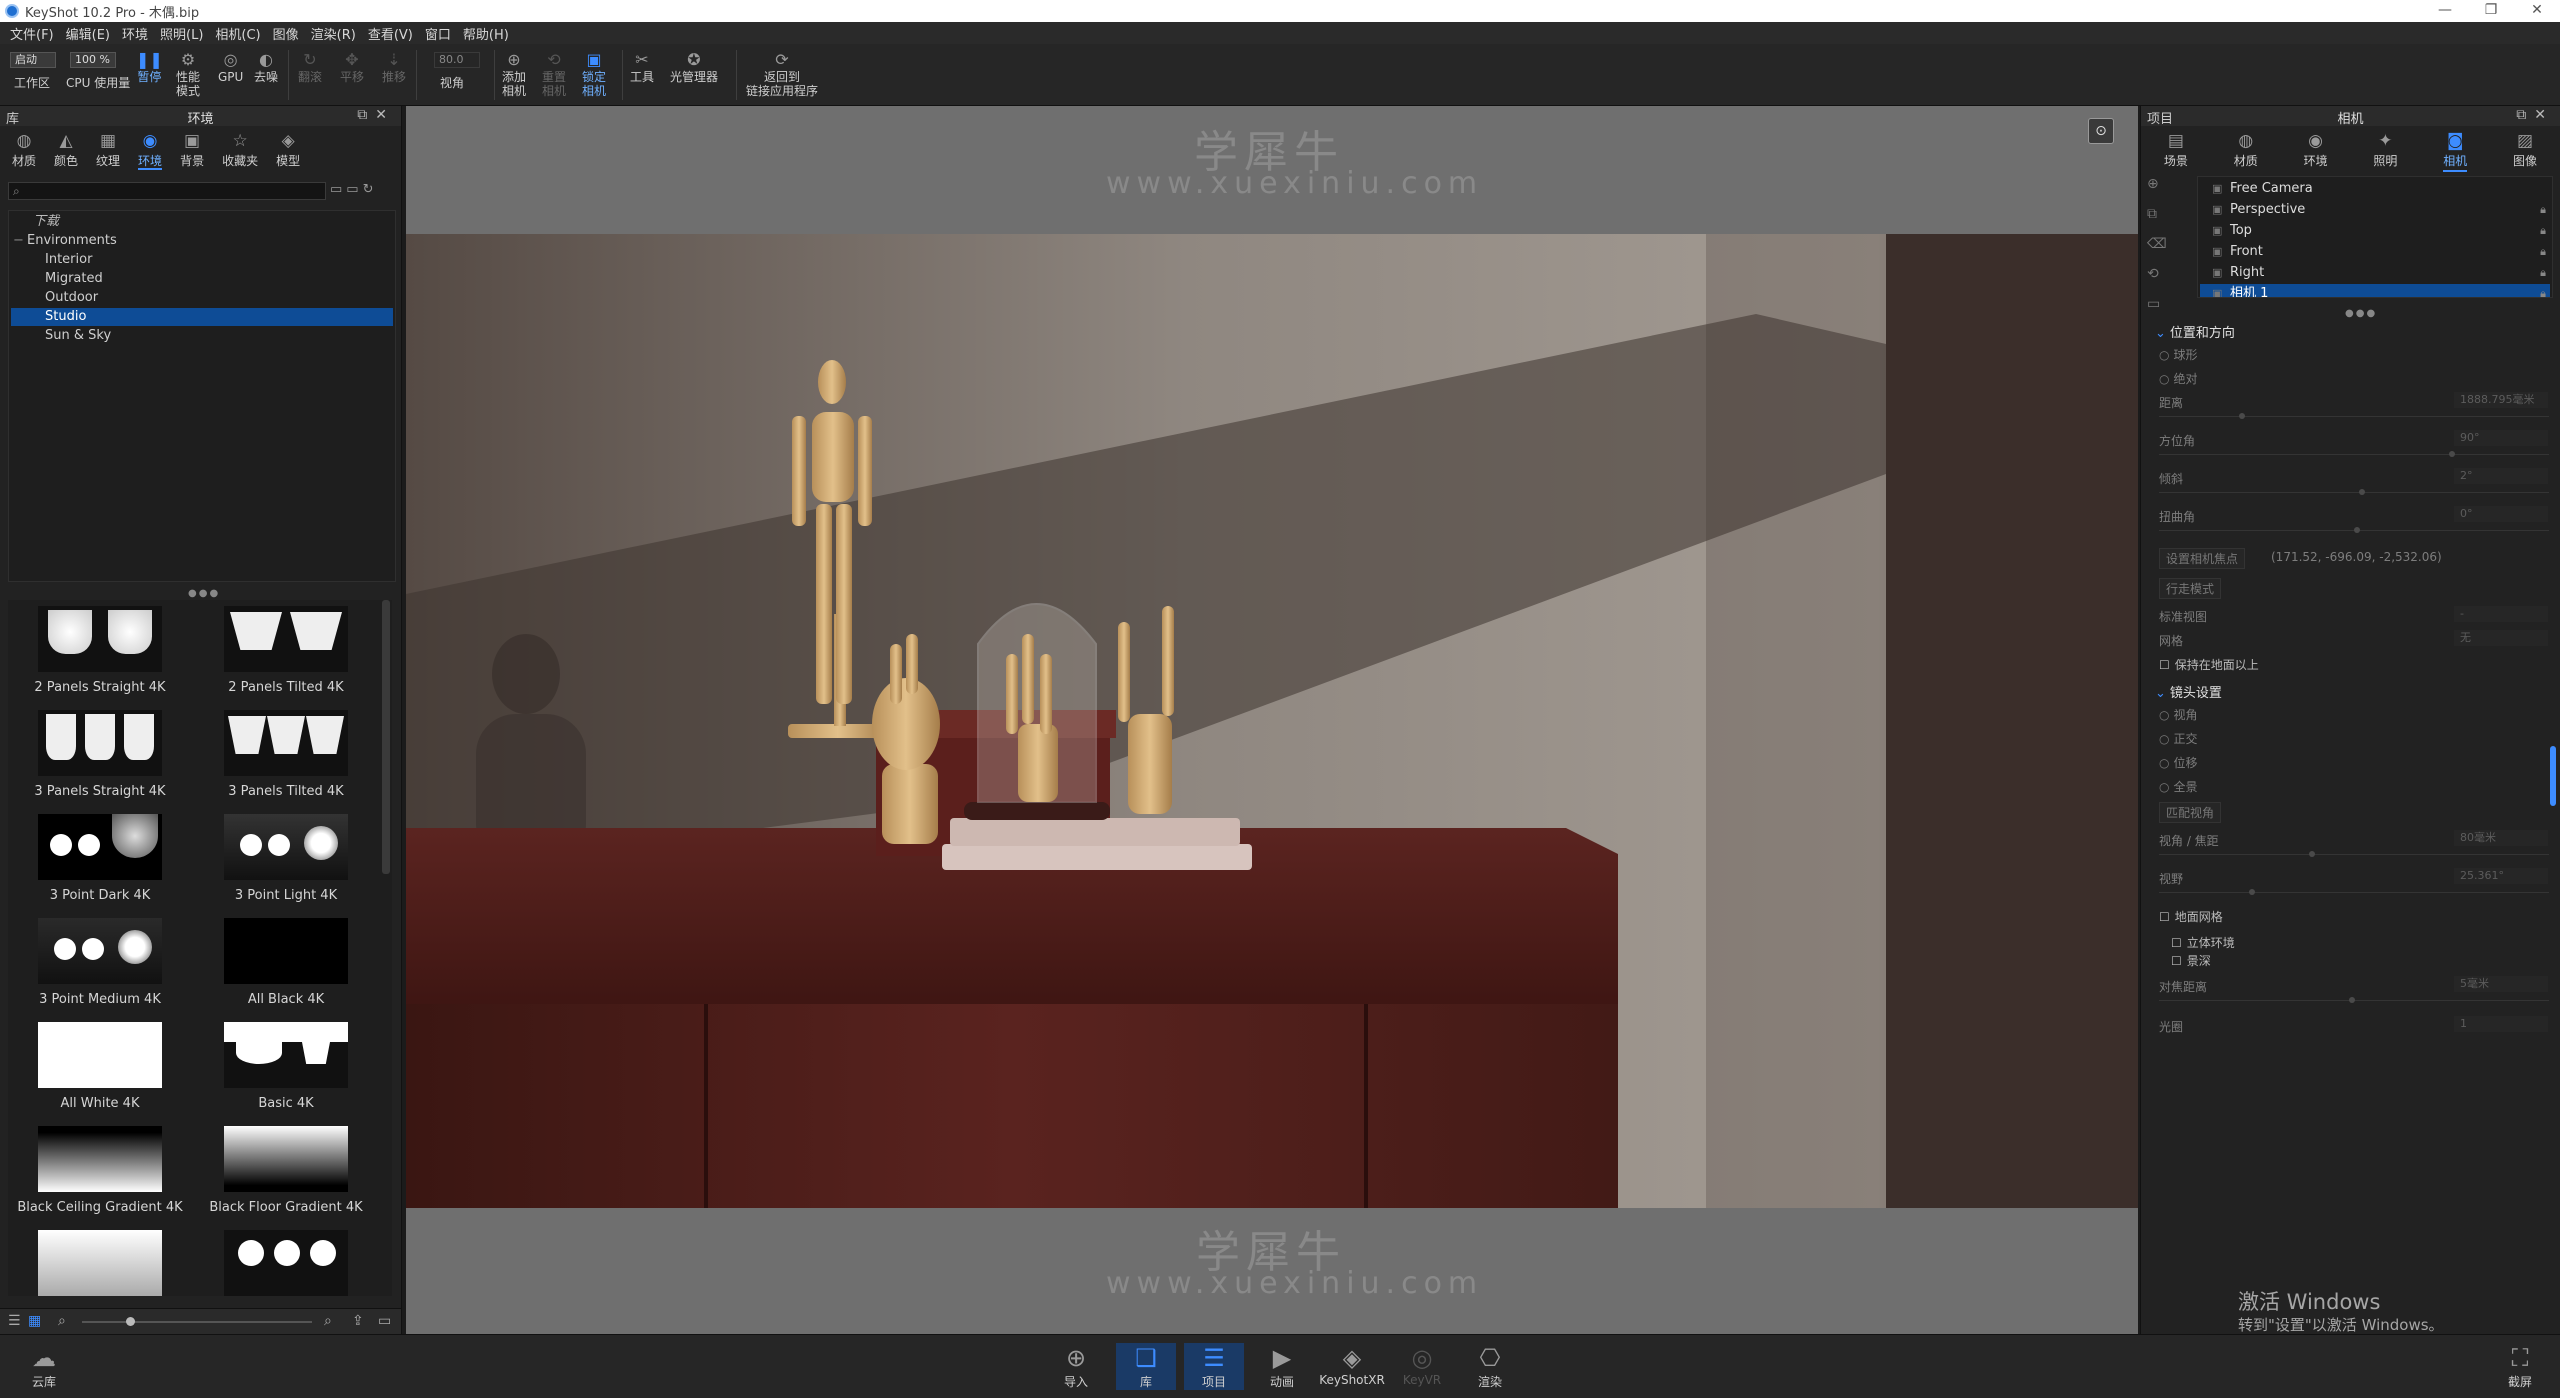  What do you see at coordinates (386, 737) in the screenshot?
I see `thumbnails-scrollbar` at bounding box center [386, 737].